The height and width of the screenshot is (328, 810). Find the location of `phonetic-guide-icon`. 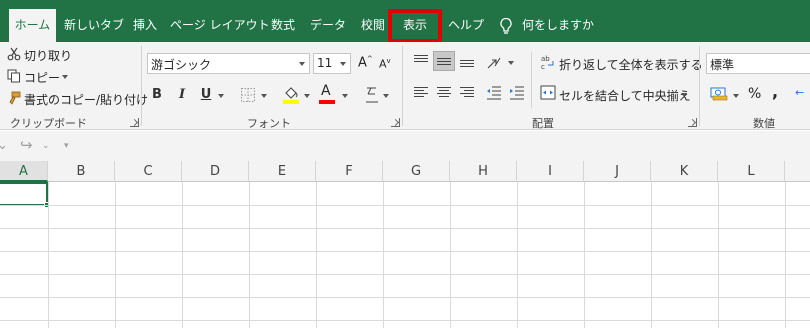

phonetic-guide-icon is located at coordinates (372, 95).